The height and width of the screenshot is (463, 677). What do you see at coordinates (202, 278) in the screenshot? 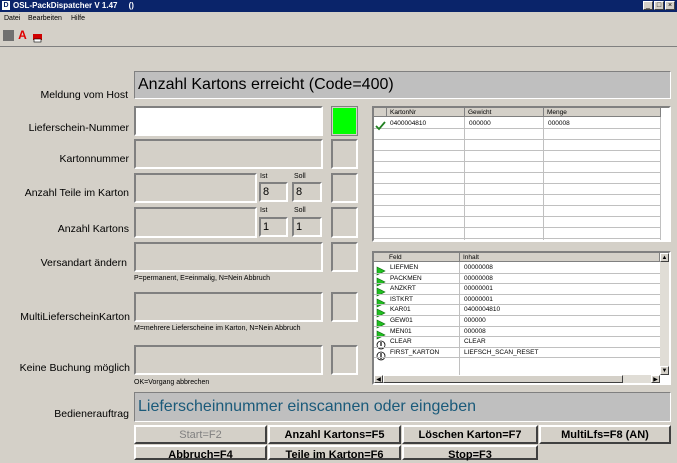
I see `versandart-hint: P=permanent, E=einmalig, N=Nein Abbruch` at bounding box center [202, 278].